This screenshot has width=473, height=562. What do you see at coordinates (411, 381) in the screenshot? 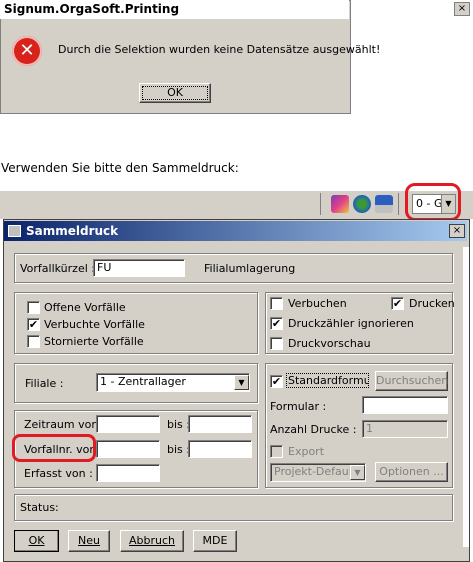
I see `durchsuchen-button: Durchsuchen` at bounding box center [411, 381].